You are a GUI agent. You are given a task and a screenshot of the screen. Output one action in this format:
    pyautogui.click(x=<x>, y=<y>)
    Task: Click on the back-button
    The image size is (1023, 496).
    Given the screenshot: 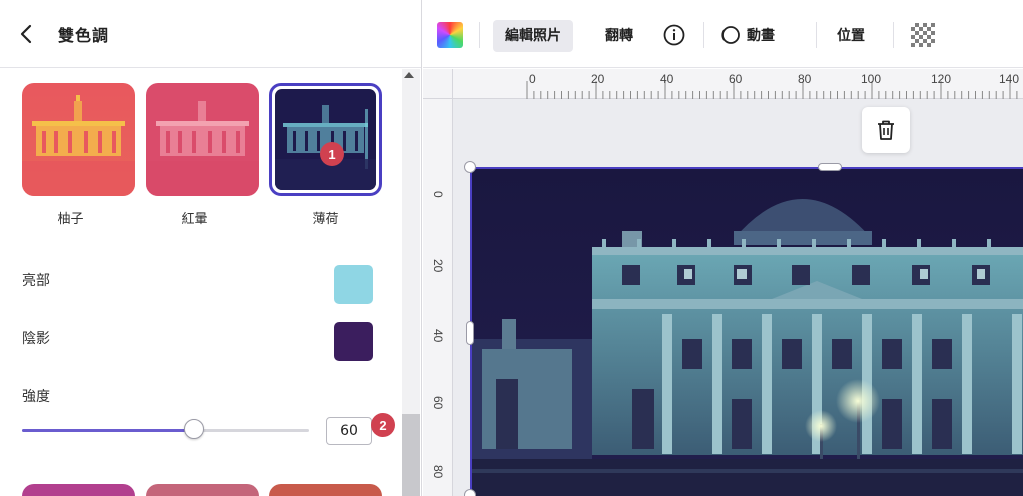 What is the action you would take?
    pyautogui.click(x=27, y=34)
    